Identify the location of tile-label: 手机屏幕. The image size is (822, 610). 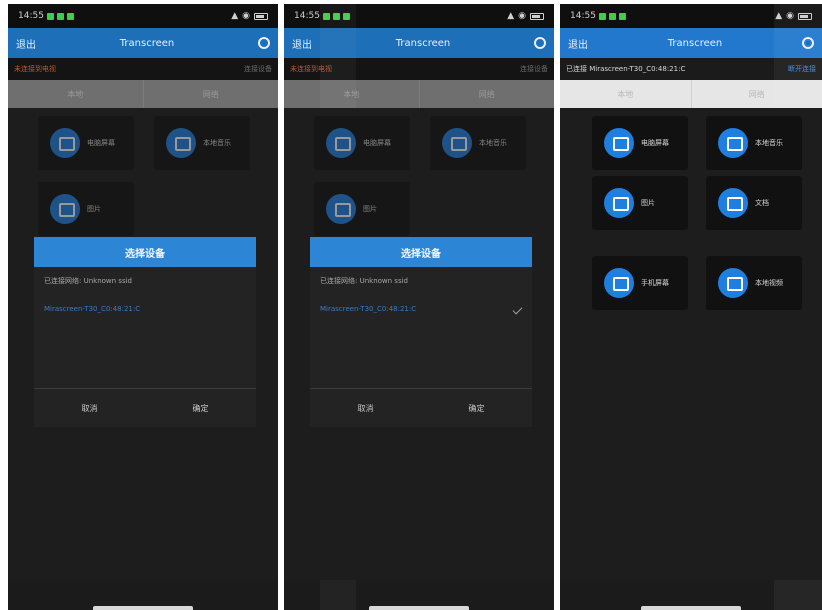
(655, 283).